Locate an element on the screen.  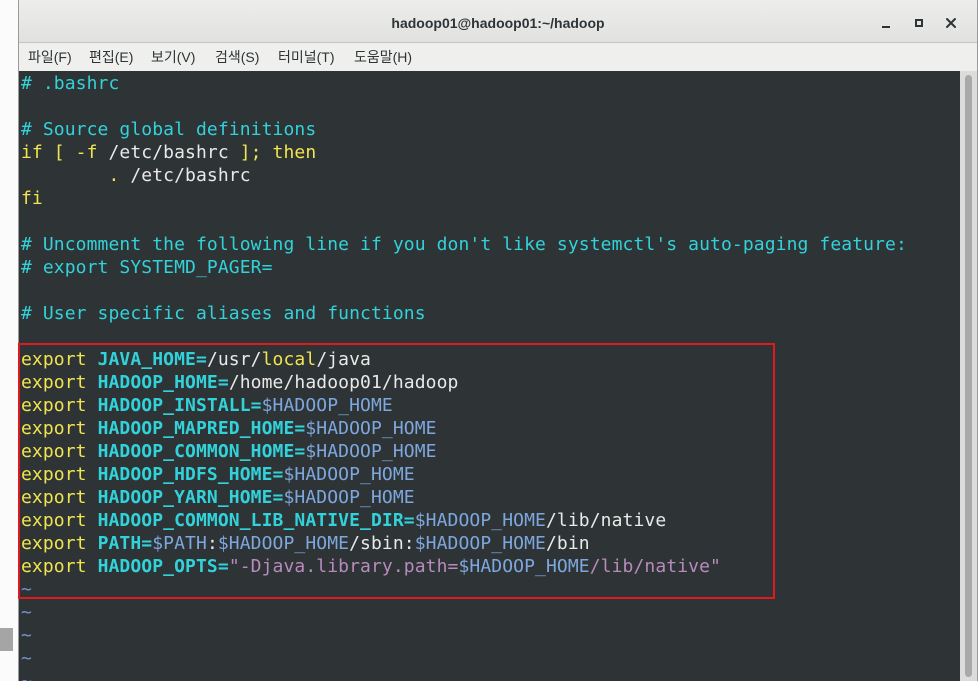
syntax-token: HADOOP_HDFS_HOME= is located at coordinates (190, 474).